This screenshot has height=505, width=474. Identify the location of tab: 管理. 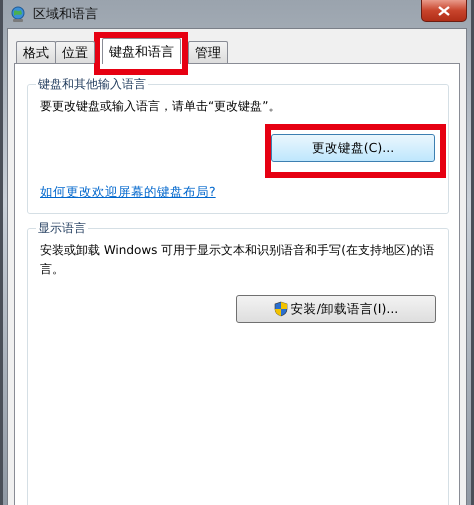
(208, 52).